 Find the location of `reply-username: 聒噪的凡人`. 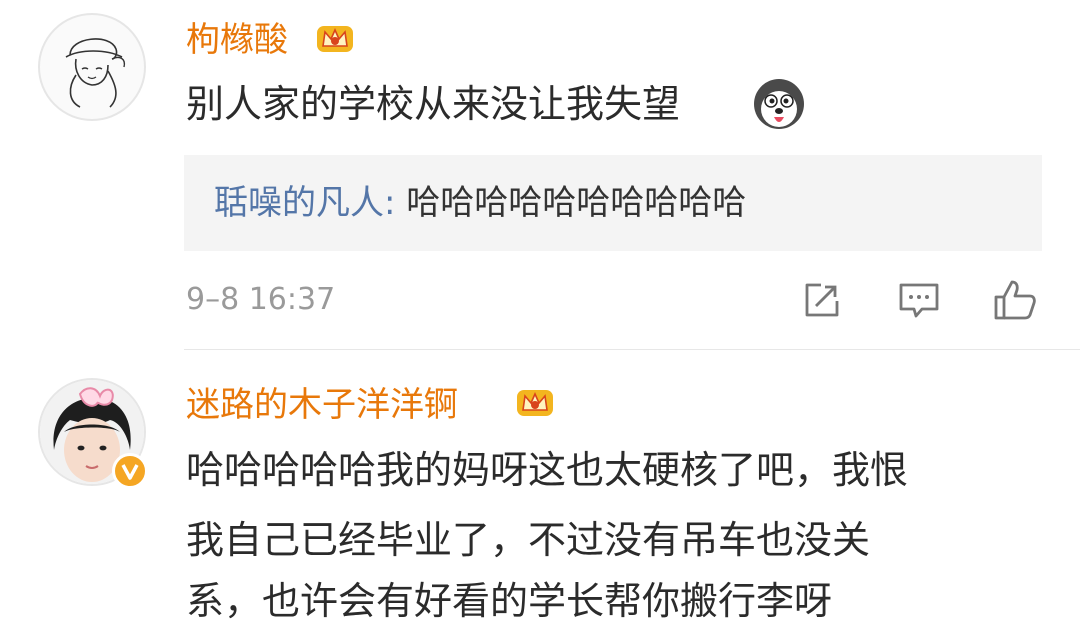

reply-username: 聒噪的凡人 is located at coordinates (299, 203).